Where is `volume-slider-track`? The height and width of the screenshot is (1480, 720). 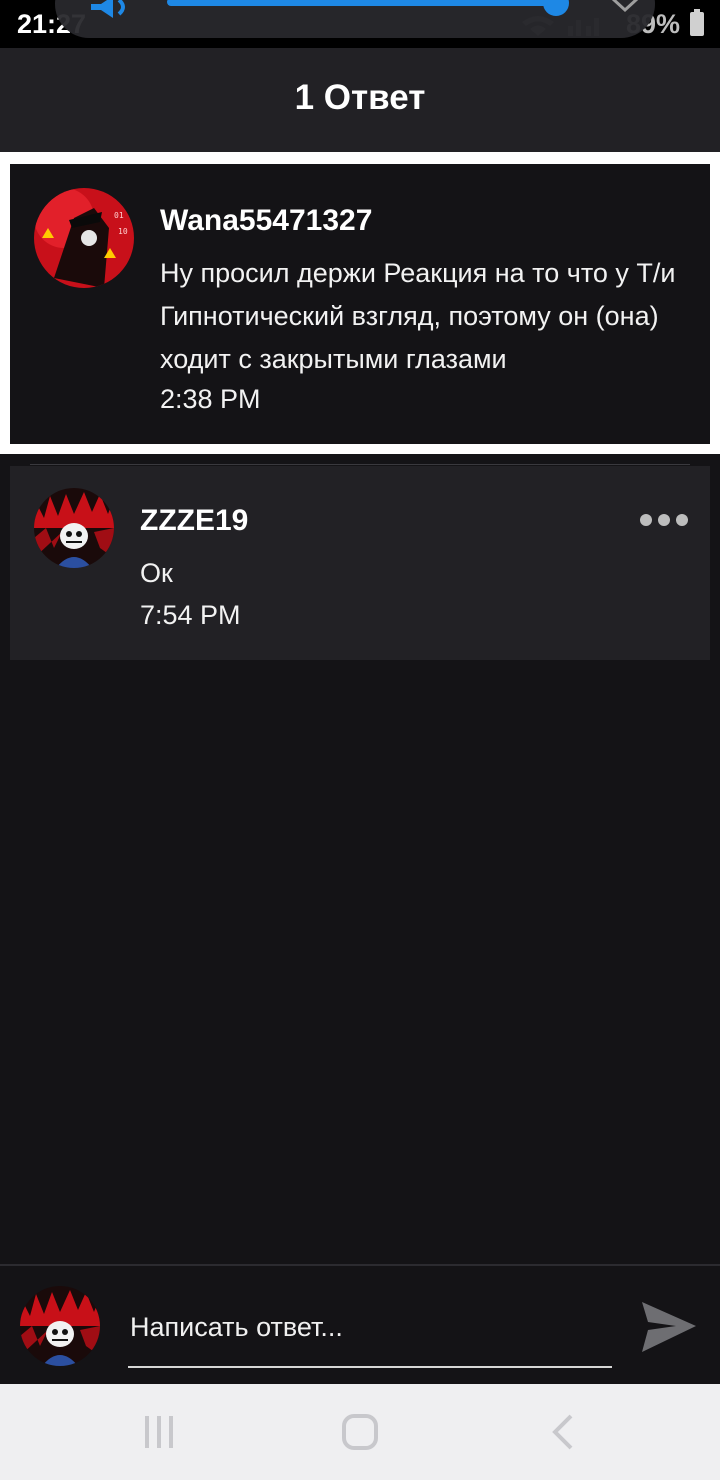 volume-slider-track is located at coordinates (362, 3).